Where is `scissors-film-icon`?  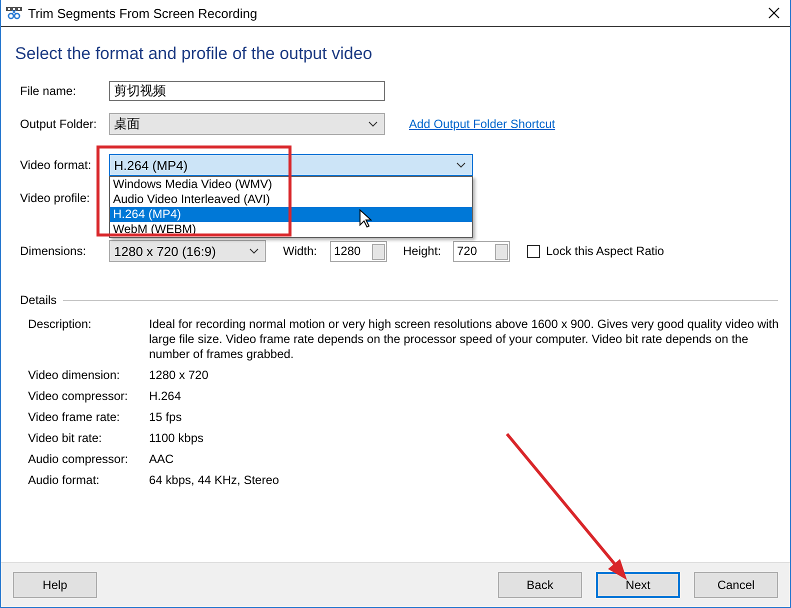
scissors-film-icon is located at coordinates (14, 13).